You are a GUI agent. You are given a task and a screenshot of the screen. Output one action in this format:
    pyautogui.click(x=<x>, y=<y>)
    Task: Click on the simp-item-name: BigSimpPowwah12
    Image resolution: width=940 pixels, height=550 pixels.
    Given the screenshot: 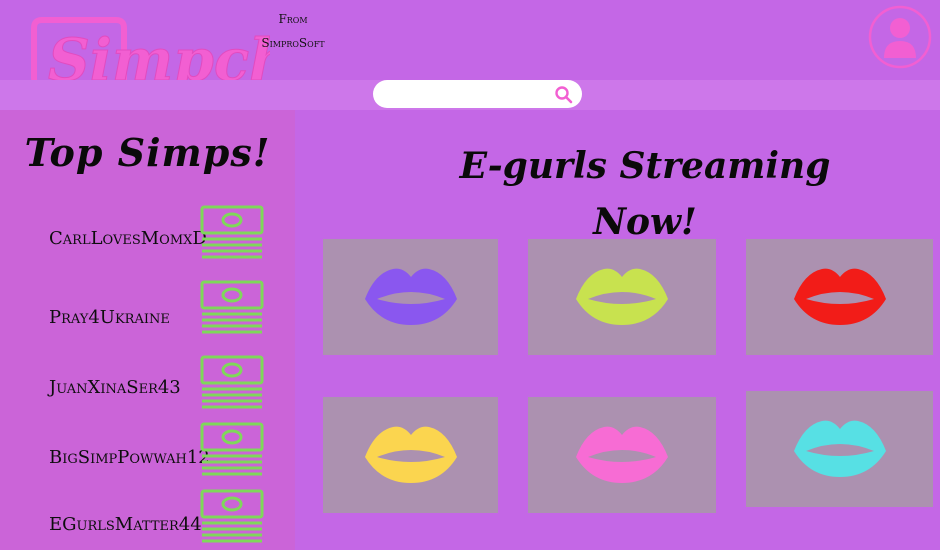 What is the action you would take?
    pyautogui.click(x=129, y=457)
    